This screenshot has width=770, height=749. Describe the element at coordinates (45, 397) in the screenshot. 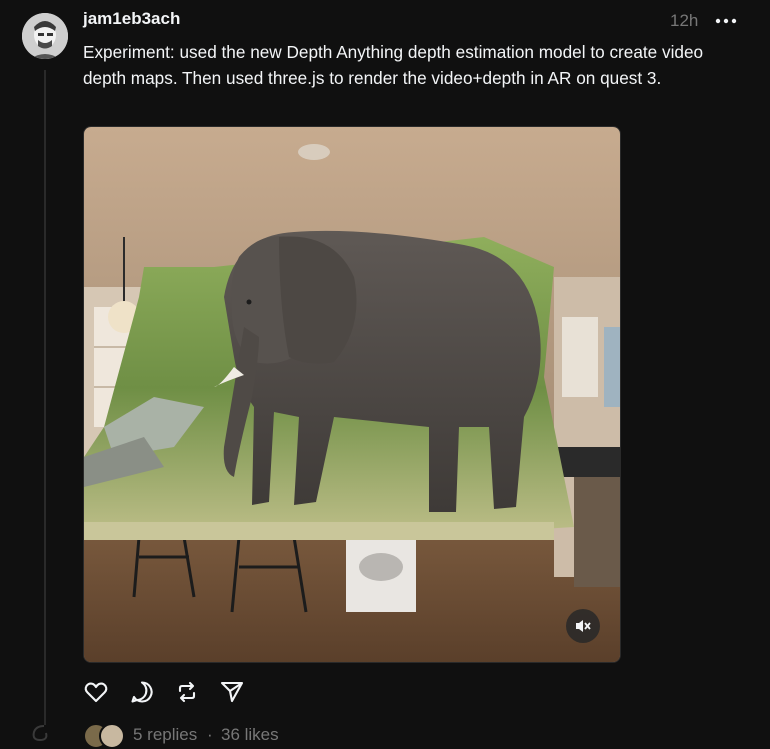

I see `thread-line` at that location.